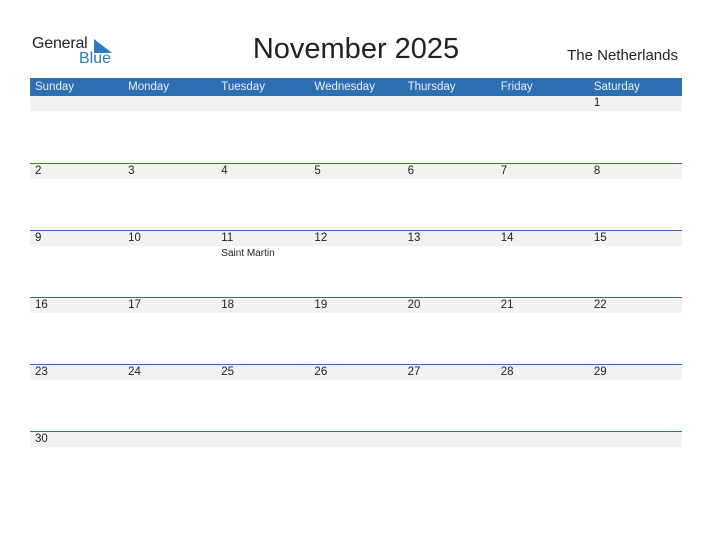  I want to click on week-cells: 1, so click(356, 129).